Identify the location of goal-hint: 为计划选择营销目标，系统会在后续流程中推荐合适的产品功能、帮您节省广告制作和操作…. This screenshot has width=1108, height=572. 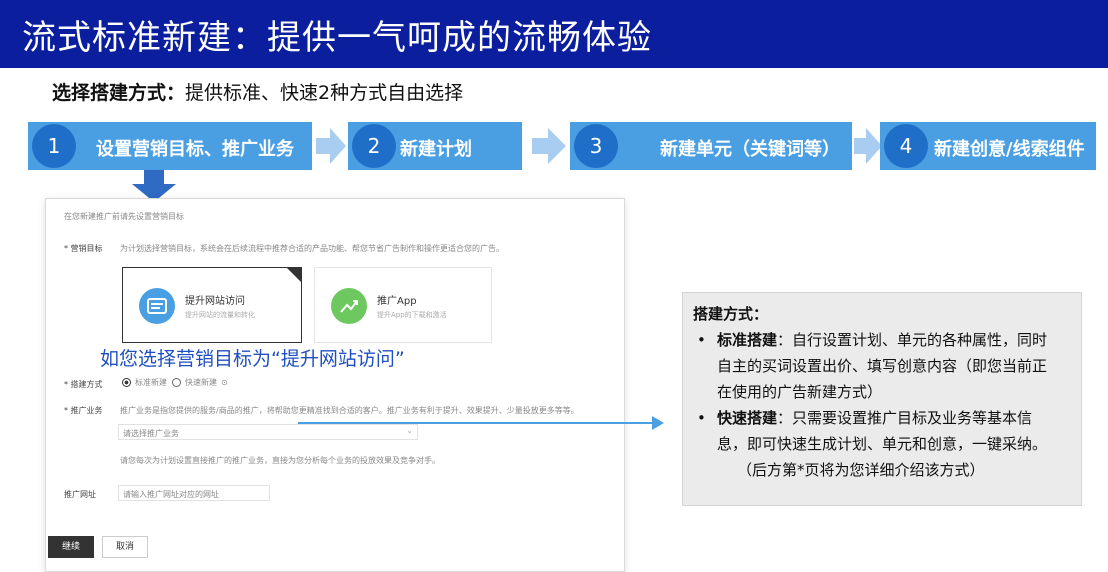
(312, 248).